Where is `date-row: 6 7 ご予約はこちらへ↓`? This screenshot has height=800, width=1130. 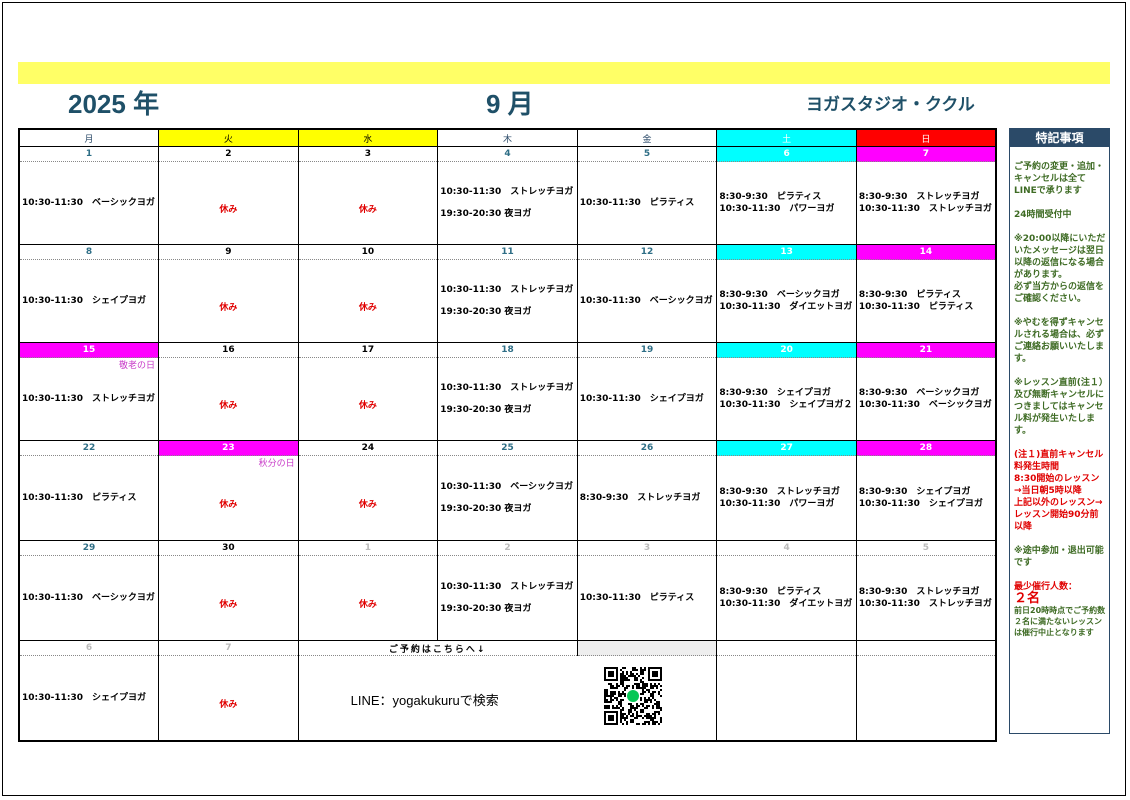
date-row: 6 7 ご予約はこちらへ↓ is located at coordinates (507, 648).